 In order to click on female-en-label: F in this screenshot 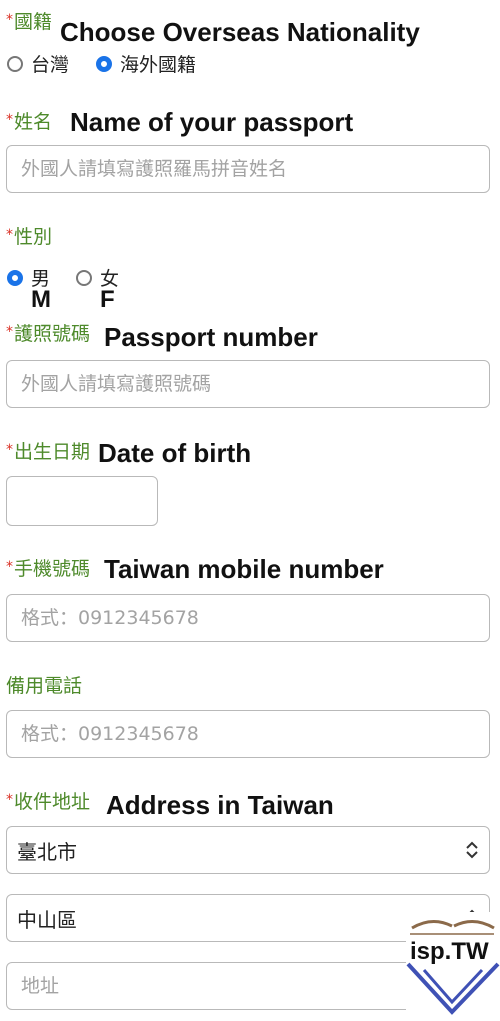, I will do `click(107, 299)`.